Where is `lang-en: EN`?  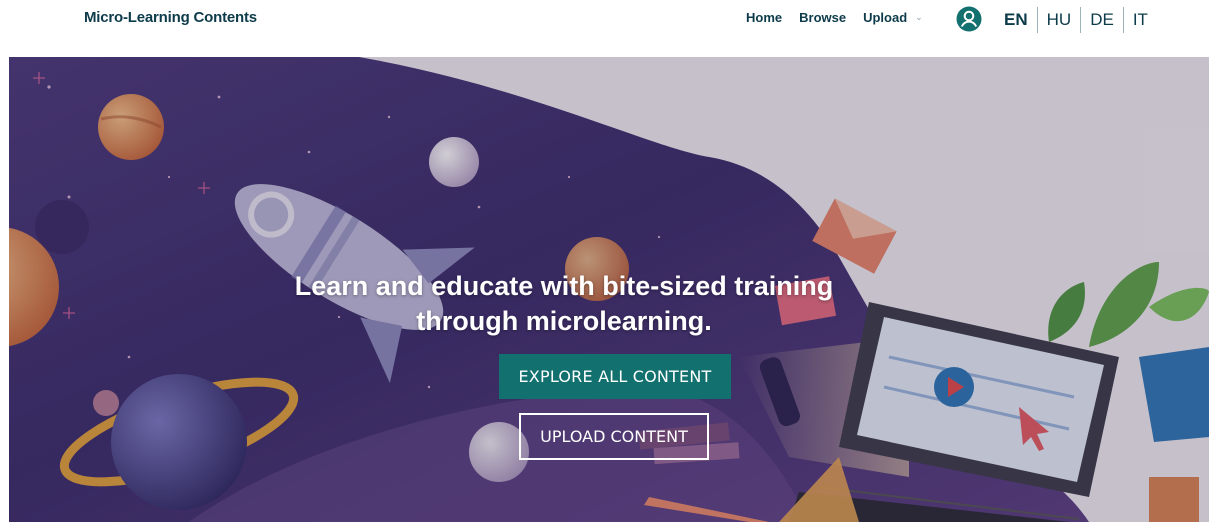
lang-en: EN is located at coordinates (1020, 20).